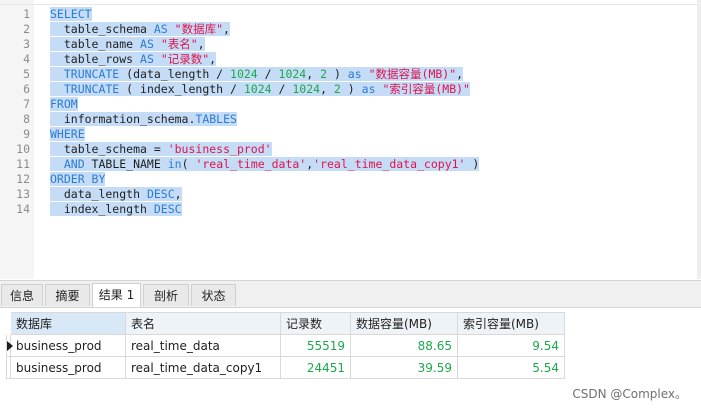 The image size is (701, 411). I want to click on line-number: 10, so click(23, 149).